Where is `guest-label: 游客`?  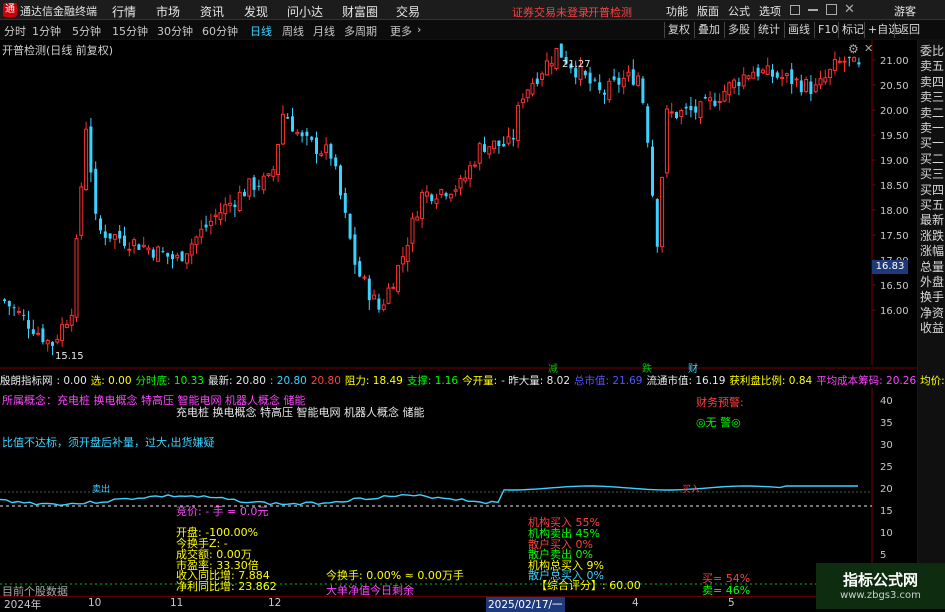
guest-label: 游客 is located at coordinates (905, 11).